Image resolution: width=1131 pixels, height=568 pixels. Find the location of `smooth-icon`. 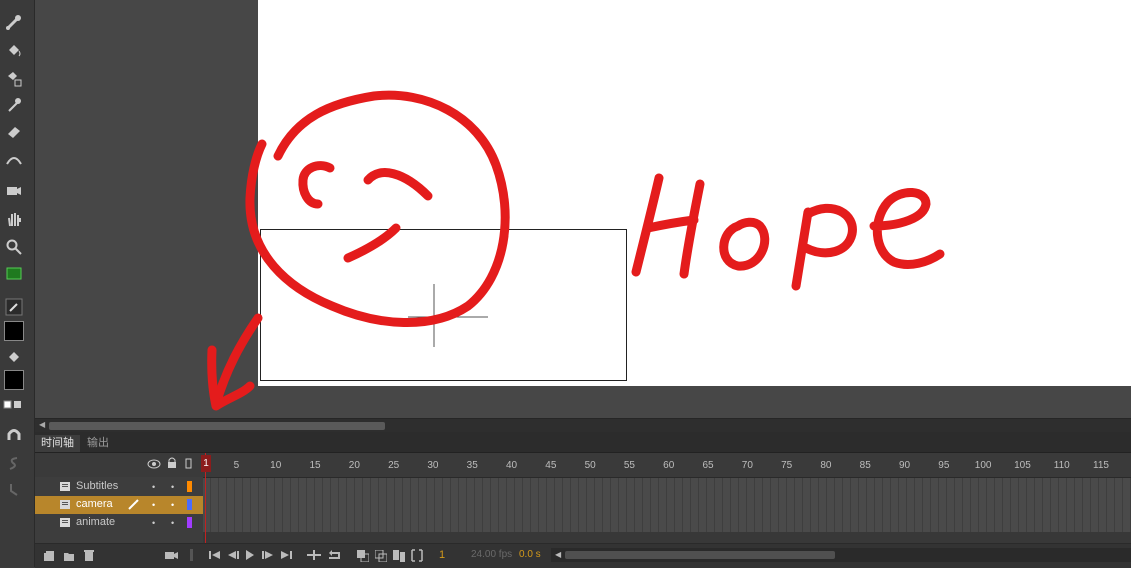

smooth-icon is located at coordinates (14, 463).